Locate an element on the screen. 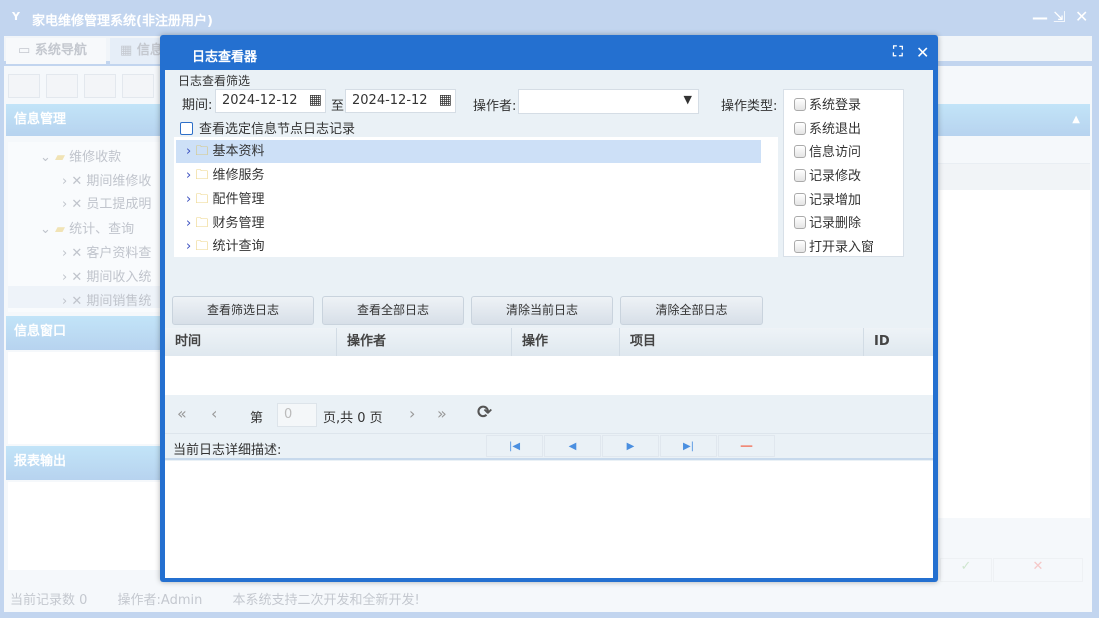  column-operator: 操作者 is located at coordinates (424, 342).